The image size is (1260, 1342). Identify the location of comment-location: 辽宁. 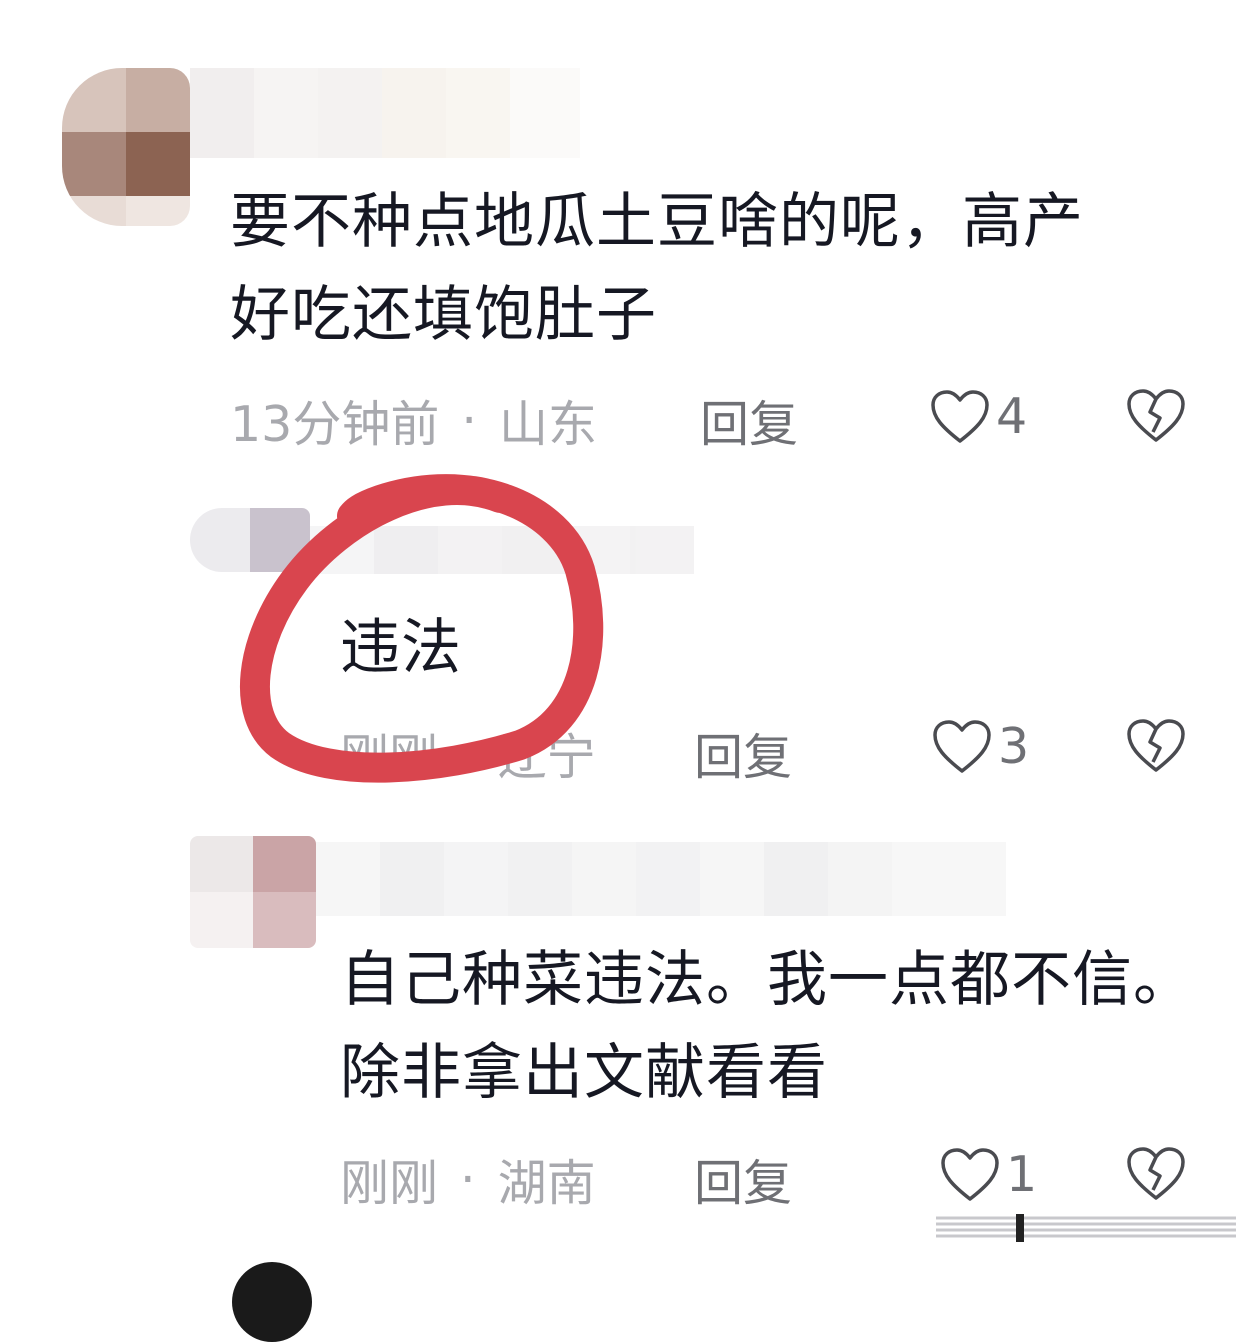
(546, 757).